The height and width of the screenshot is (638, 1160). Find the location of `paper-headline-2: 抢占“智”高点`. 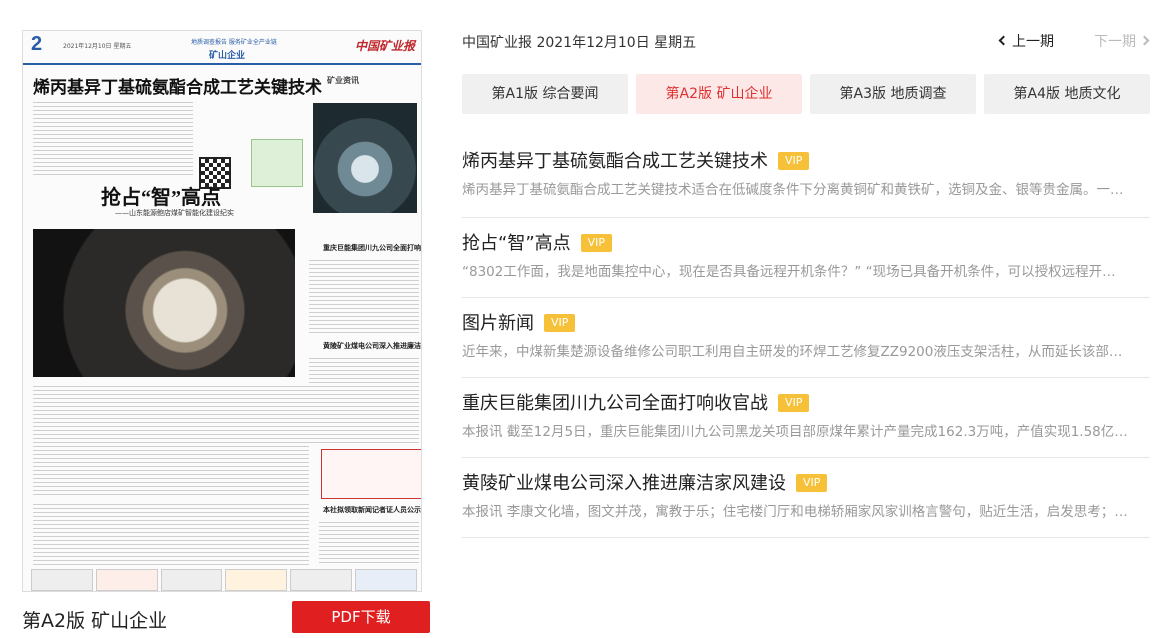

paper-headline-2: 抢占“智”高点 is located at coordinates (161, 195).